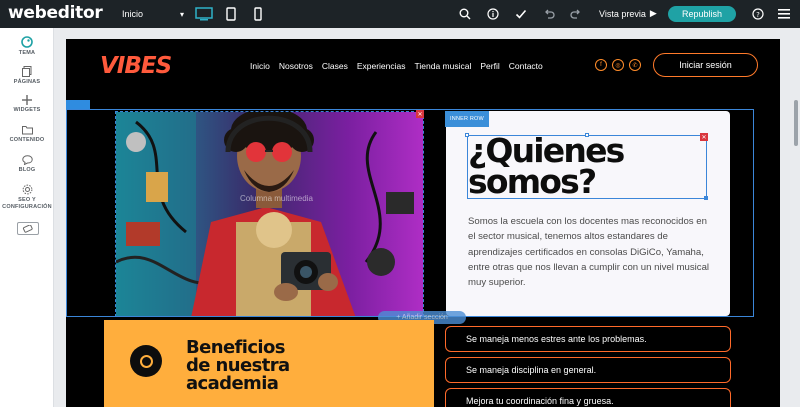  I want to click on undo-button, so click(549, 14).